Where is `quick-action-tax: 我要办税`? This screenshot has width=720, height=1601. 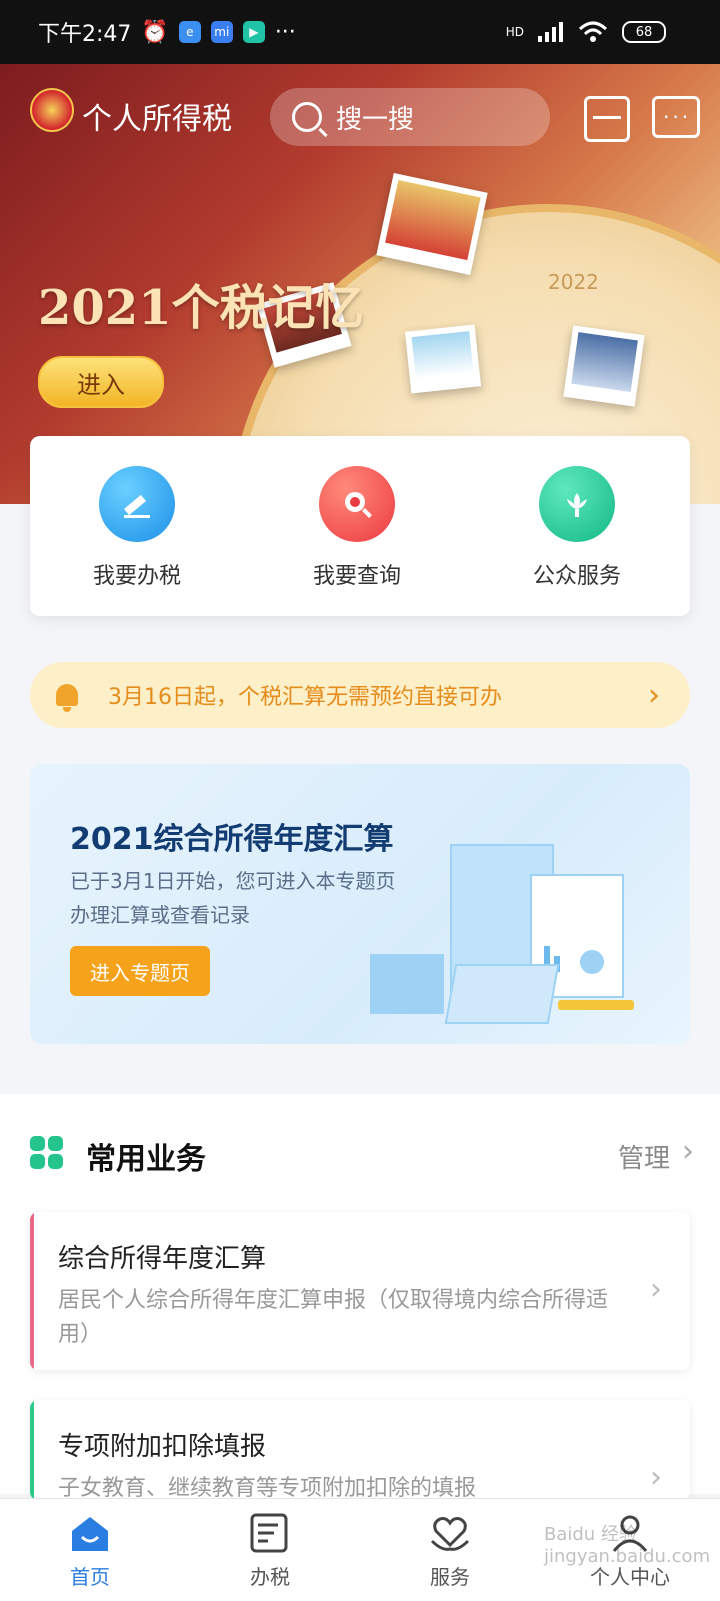
quick-action-tax: 我要办税 is located at coordinates (137, 528).